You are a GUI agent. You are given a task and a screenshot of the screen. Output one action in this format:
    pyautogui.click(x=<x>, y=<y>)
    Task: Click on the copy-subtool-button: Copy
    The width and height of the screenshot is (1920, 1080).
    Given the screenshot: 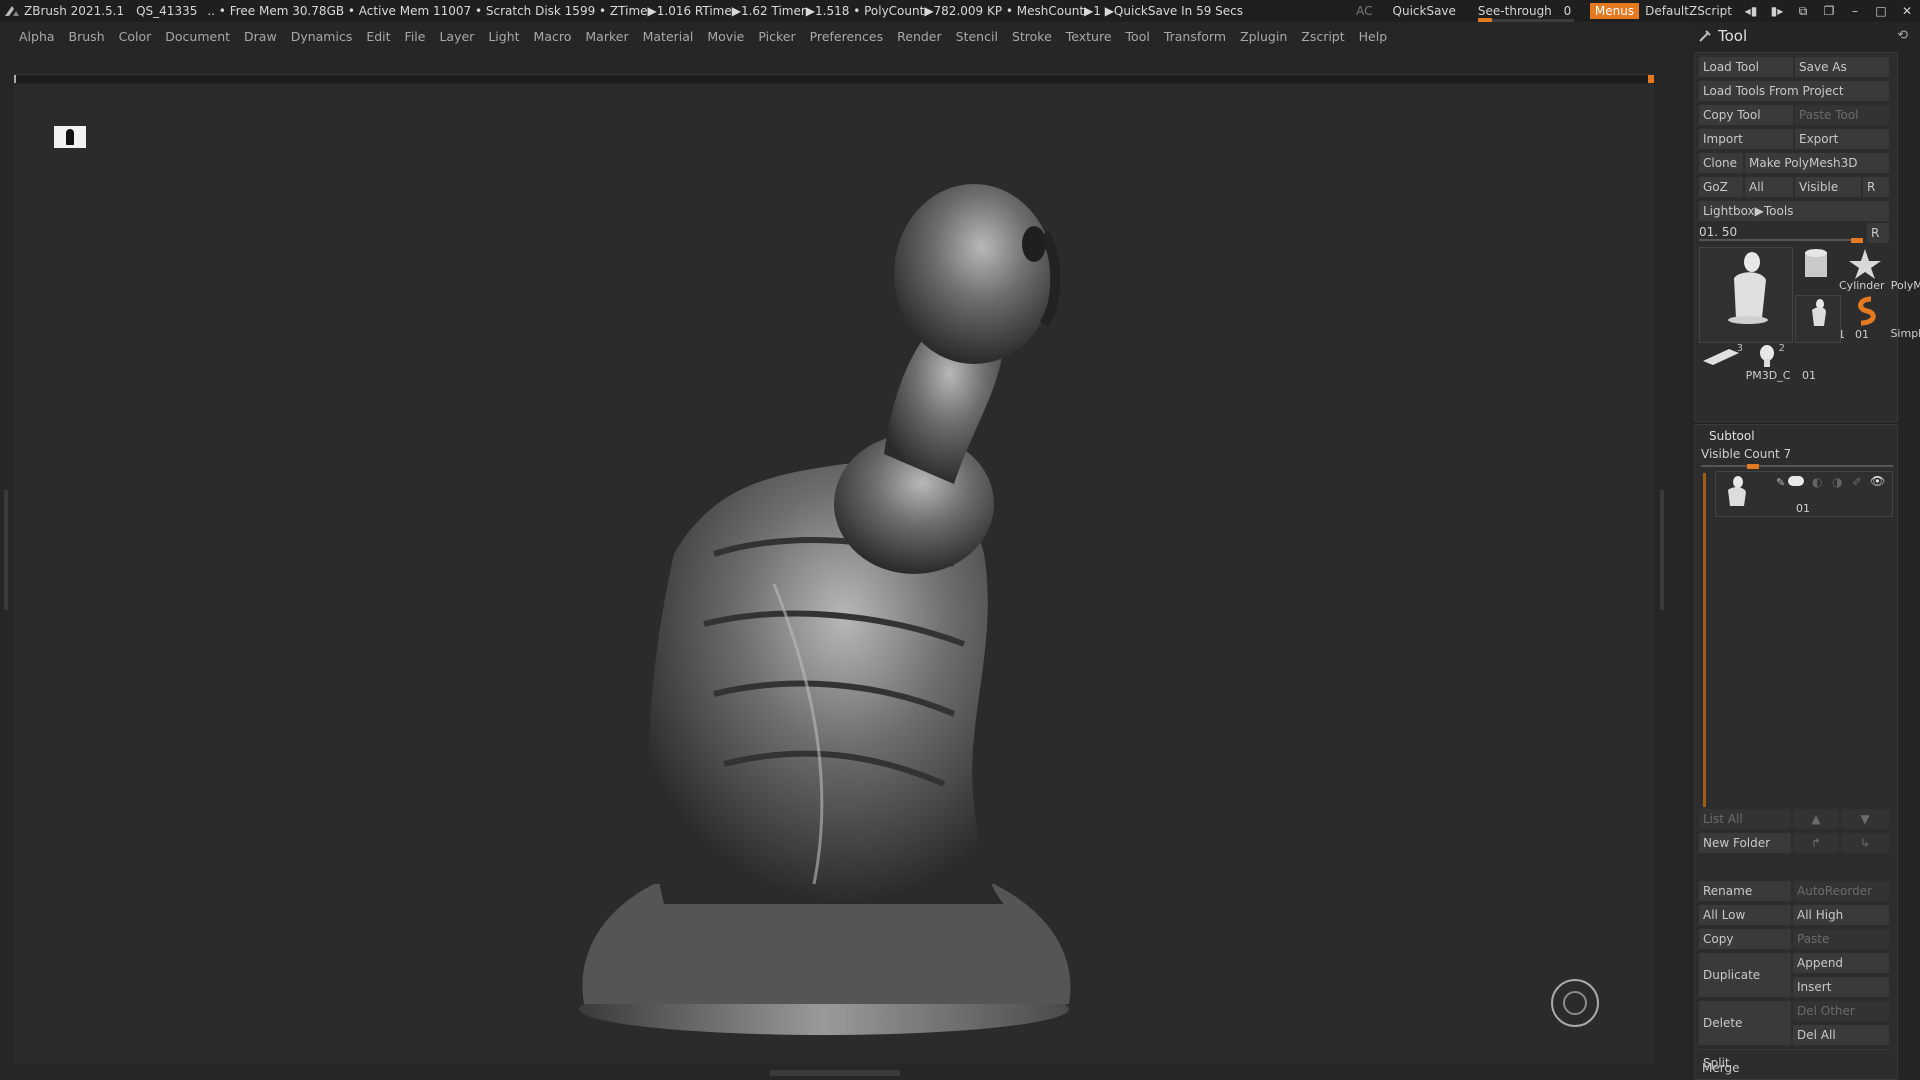 What is the action you would take?
    pyautogui.click(x=1745, y=939)
    